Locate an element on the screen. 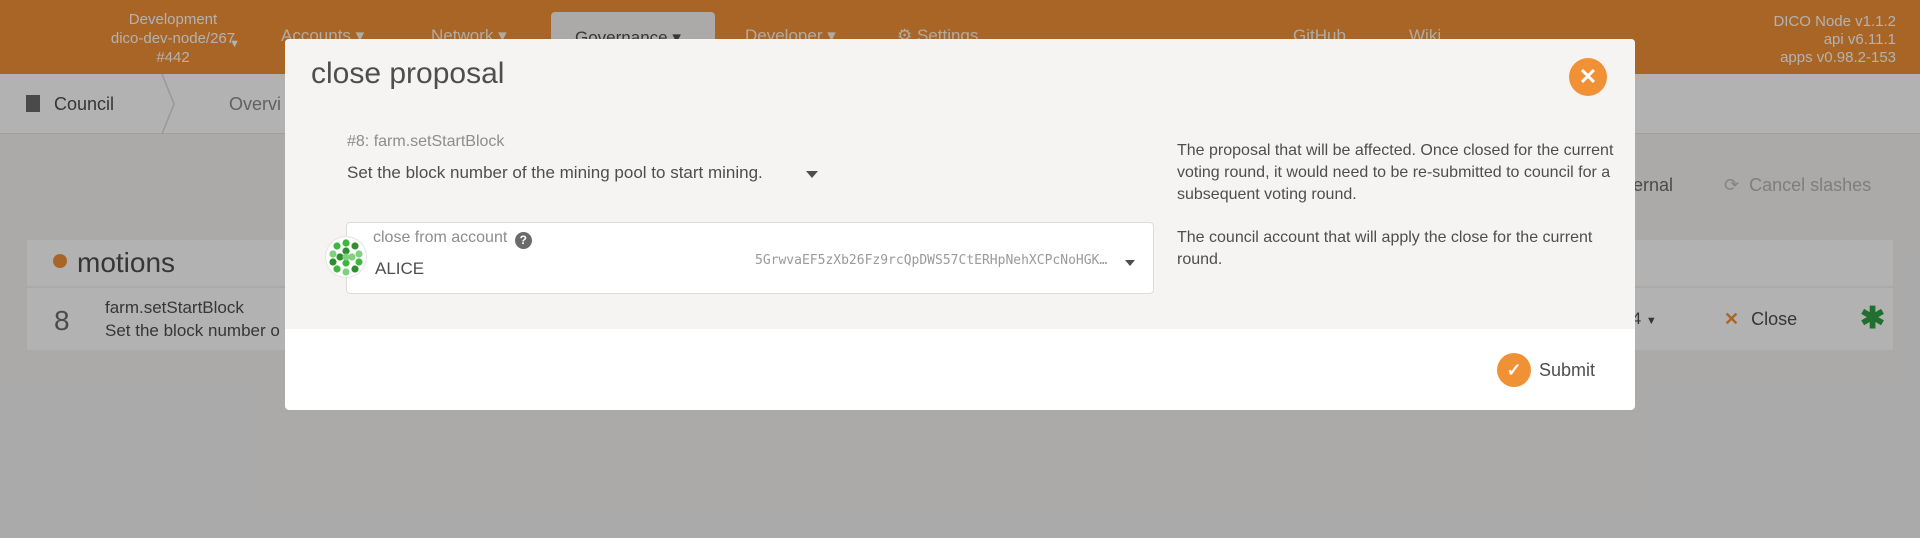 This screenshot has width=1920, height=538. check-icon: ✓ is located at coordinates (1514, 370).